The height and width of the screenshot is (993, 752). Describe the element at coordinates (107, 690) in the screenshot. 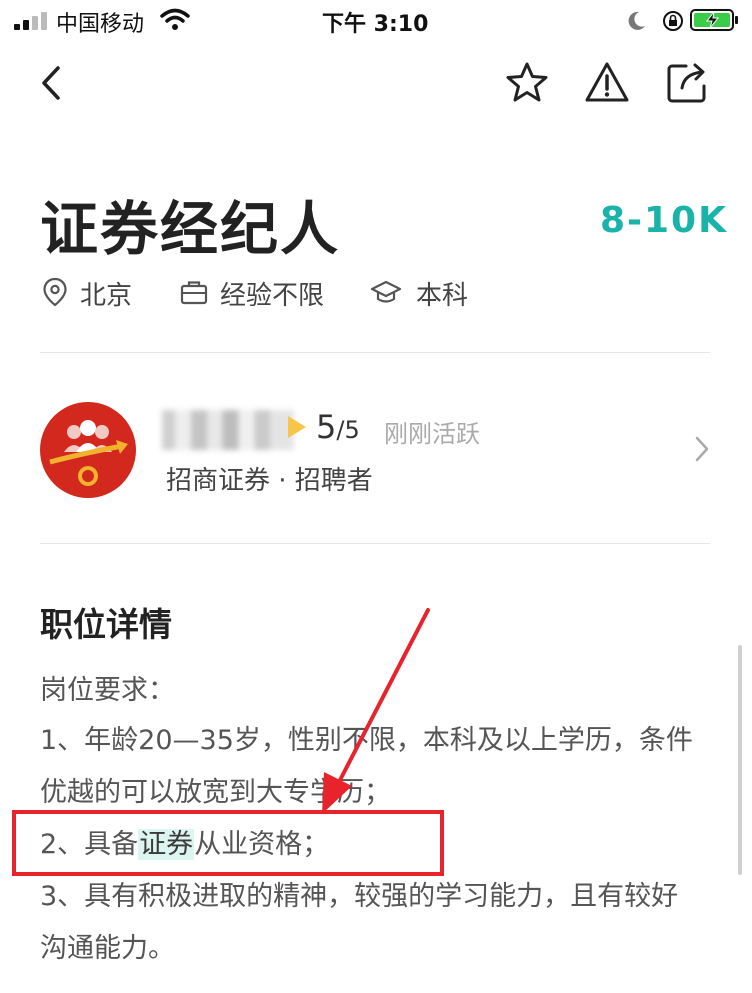

I see `requirements-heading: 岗位要求：` at that location.